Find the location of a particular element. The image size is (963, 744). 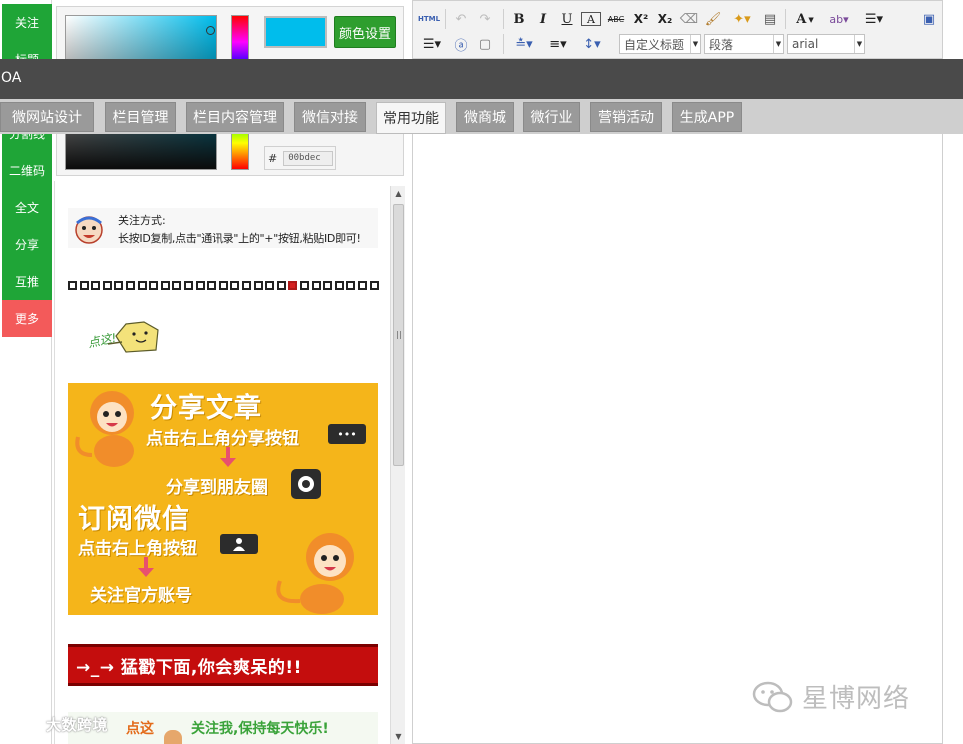

scroll-thumb is located at coordinates (398, 335).